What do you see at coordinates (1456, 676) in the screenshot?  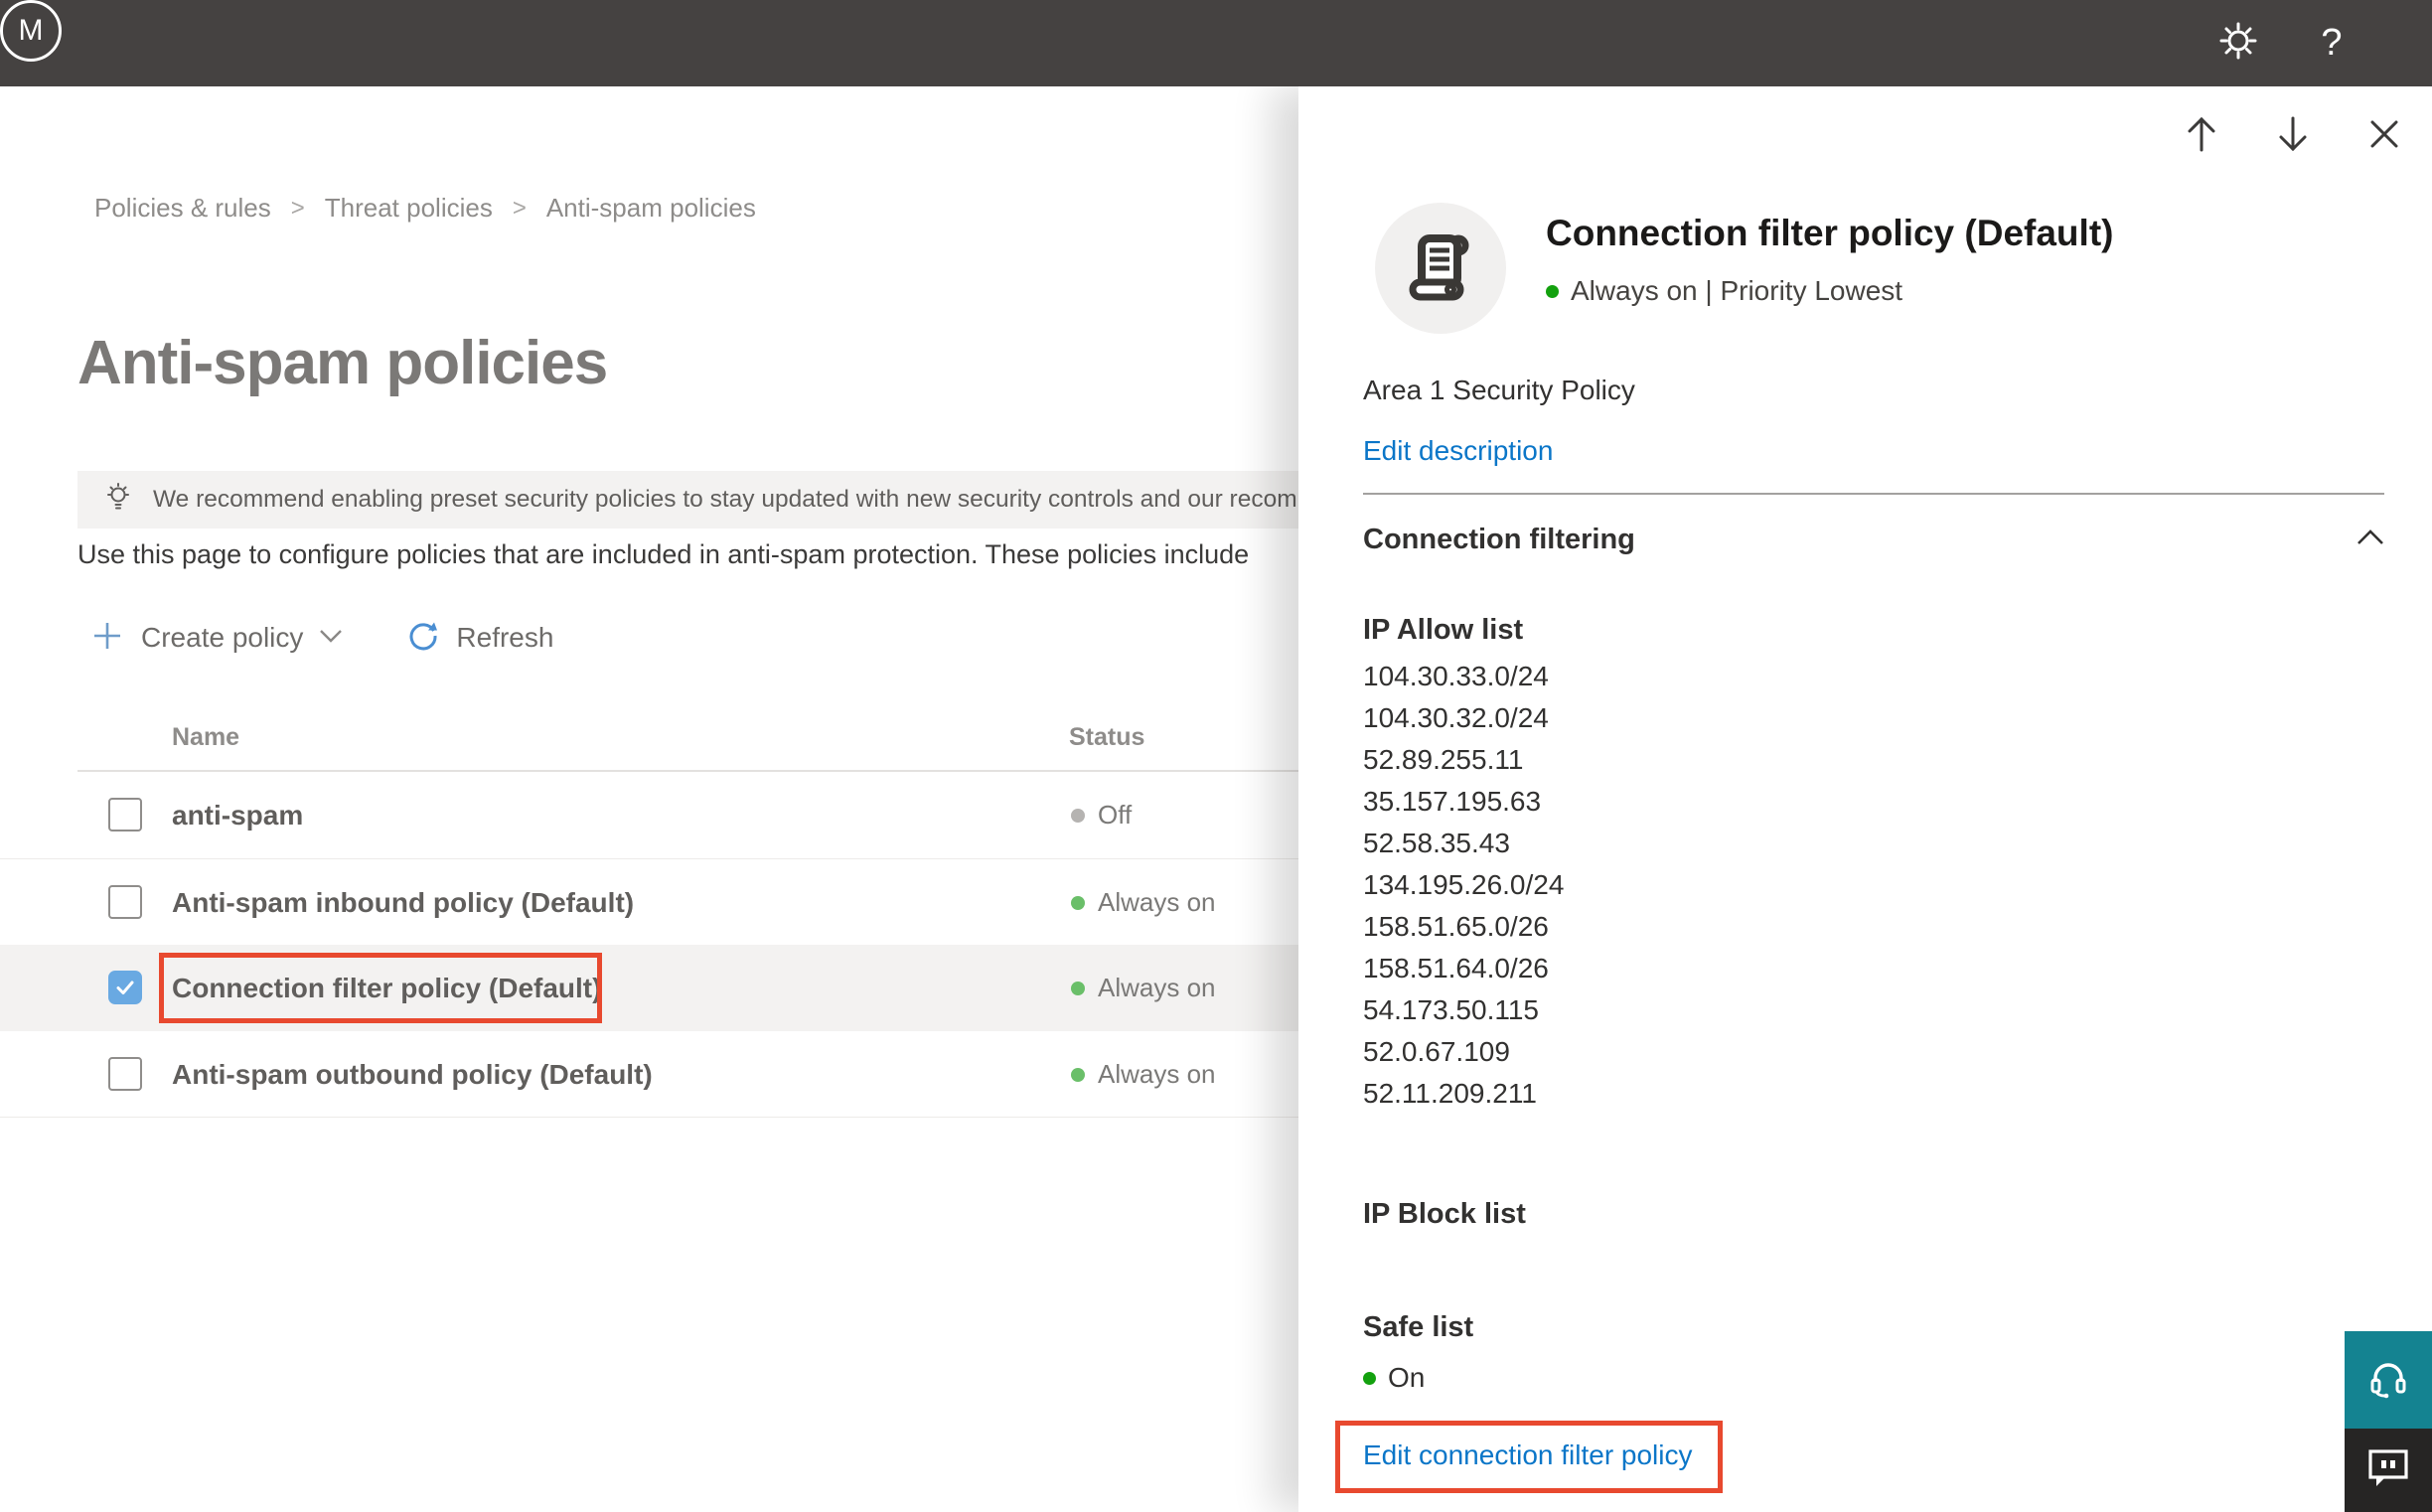 I see `ip-entry: 104.30.33.0/24` at bounding box center [1456, 676].